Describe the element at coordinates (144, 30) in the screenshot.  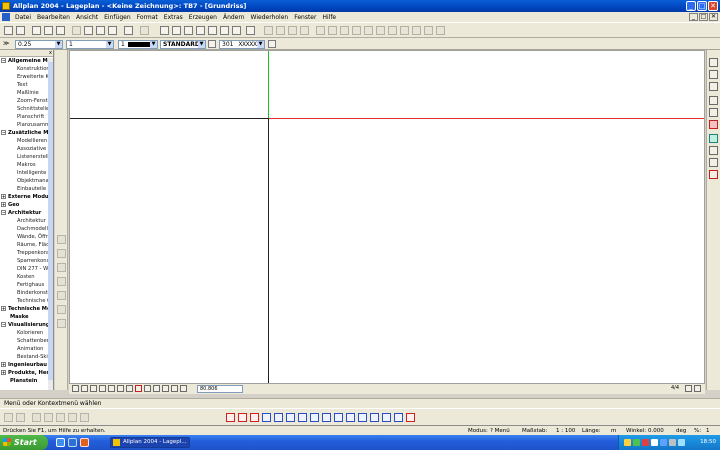
I see `redo-icon` at that location.